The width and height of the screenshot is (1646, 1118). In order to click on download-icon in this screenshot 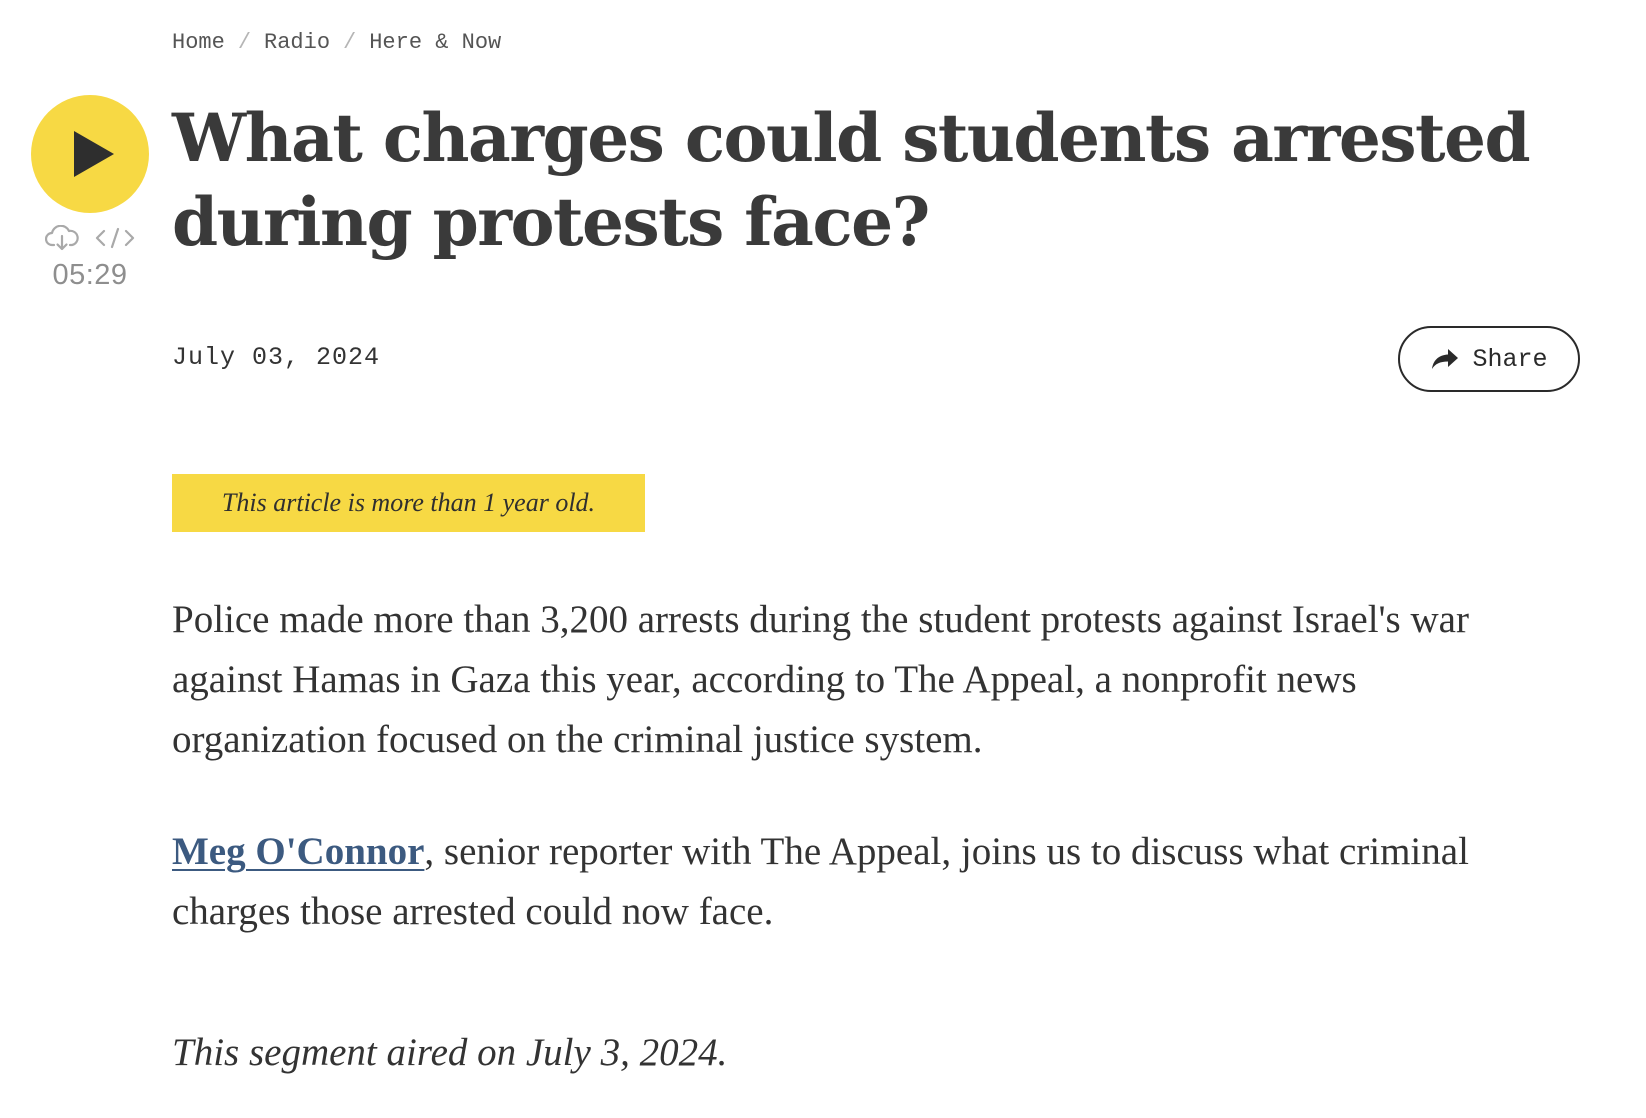, I will do `click(62, 238)`.